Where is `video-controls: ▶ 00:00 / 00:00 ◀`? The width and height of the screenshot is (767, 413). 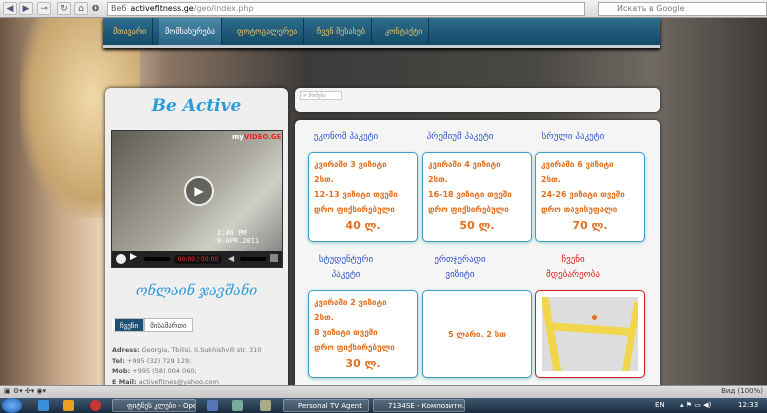 video-controls: ▶ 00:00 / 00:00 ◀ is located at coordinates (197, 259).